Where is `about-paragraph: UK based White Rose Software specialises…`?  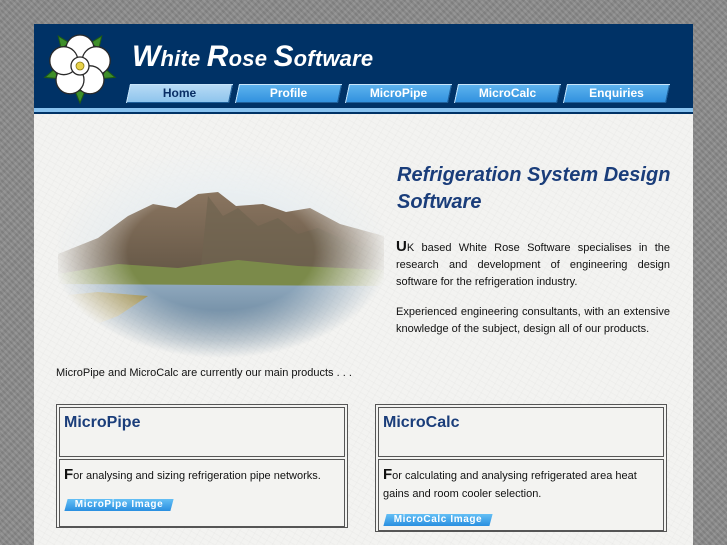 about-paragraph: UK based White Rose Software specialises… is located at coordinates (533, 264).